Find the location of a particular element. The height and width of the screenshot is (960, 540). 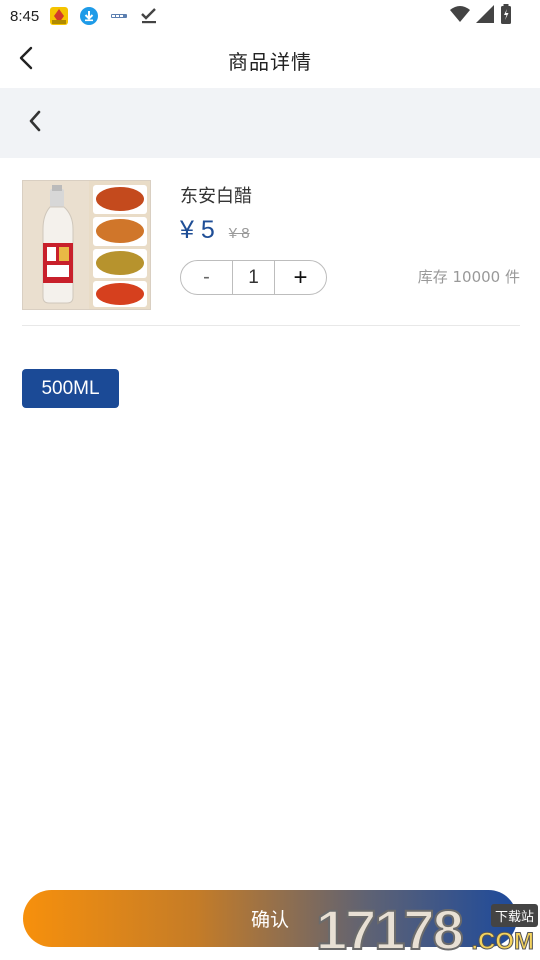

status-notification-icons is located at coordinates (104, 16).